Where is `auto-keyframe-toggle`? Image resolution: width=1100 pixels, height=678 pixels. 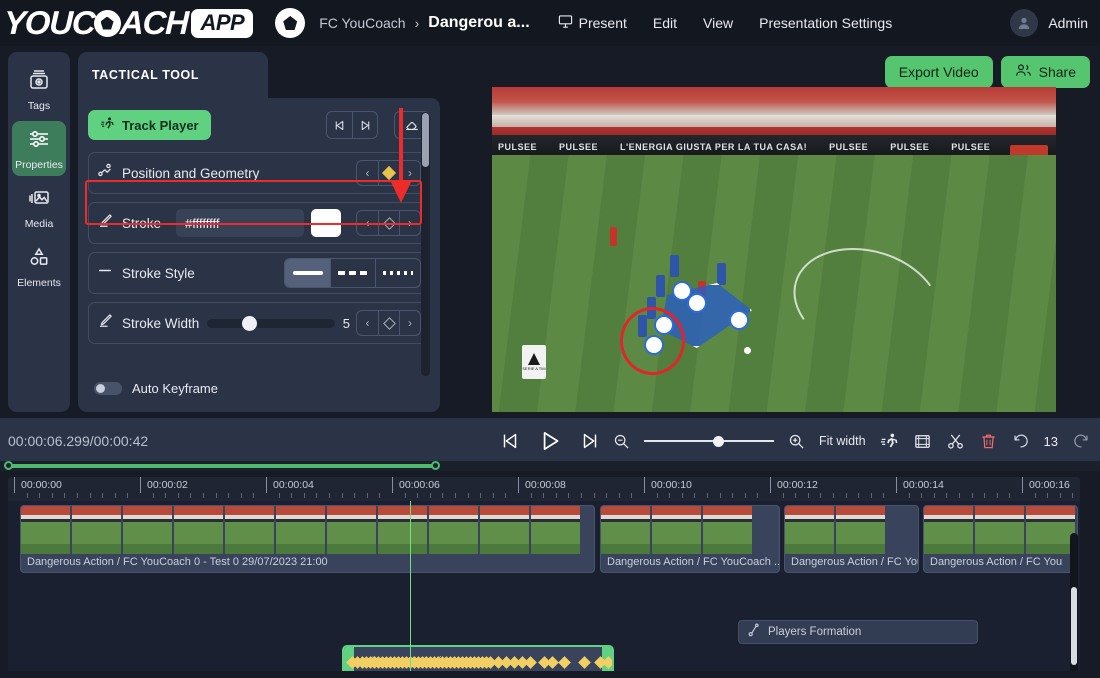
auto-keyframe-toggle is located at coordinates (108, 388).